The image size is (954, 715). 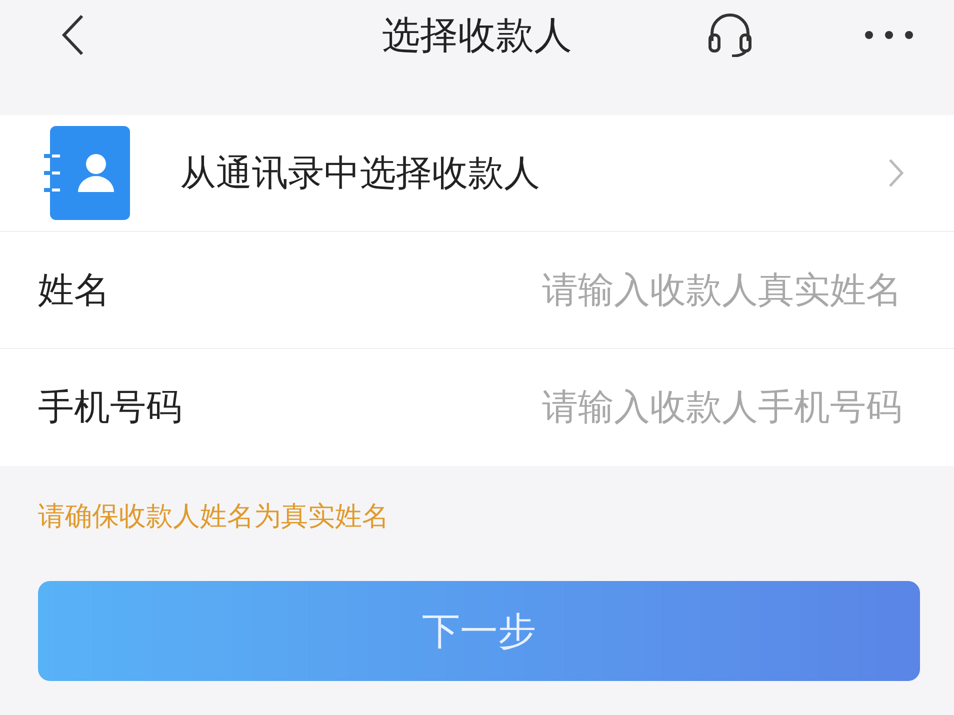 What do you see at coordinates (477, 35) in the screenshot?
I see `page-title: 选择收款人` at bounding box center [477, 35].